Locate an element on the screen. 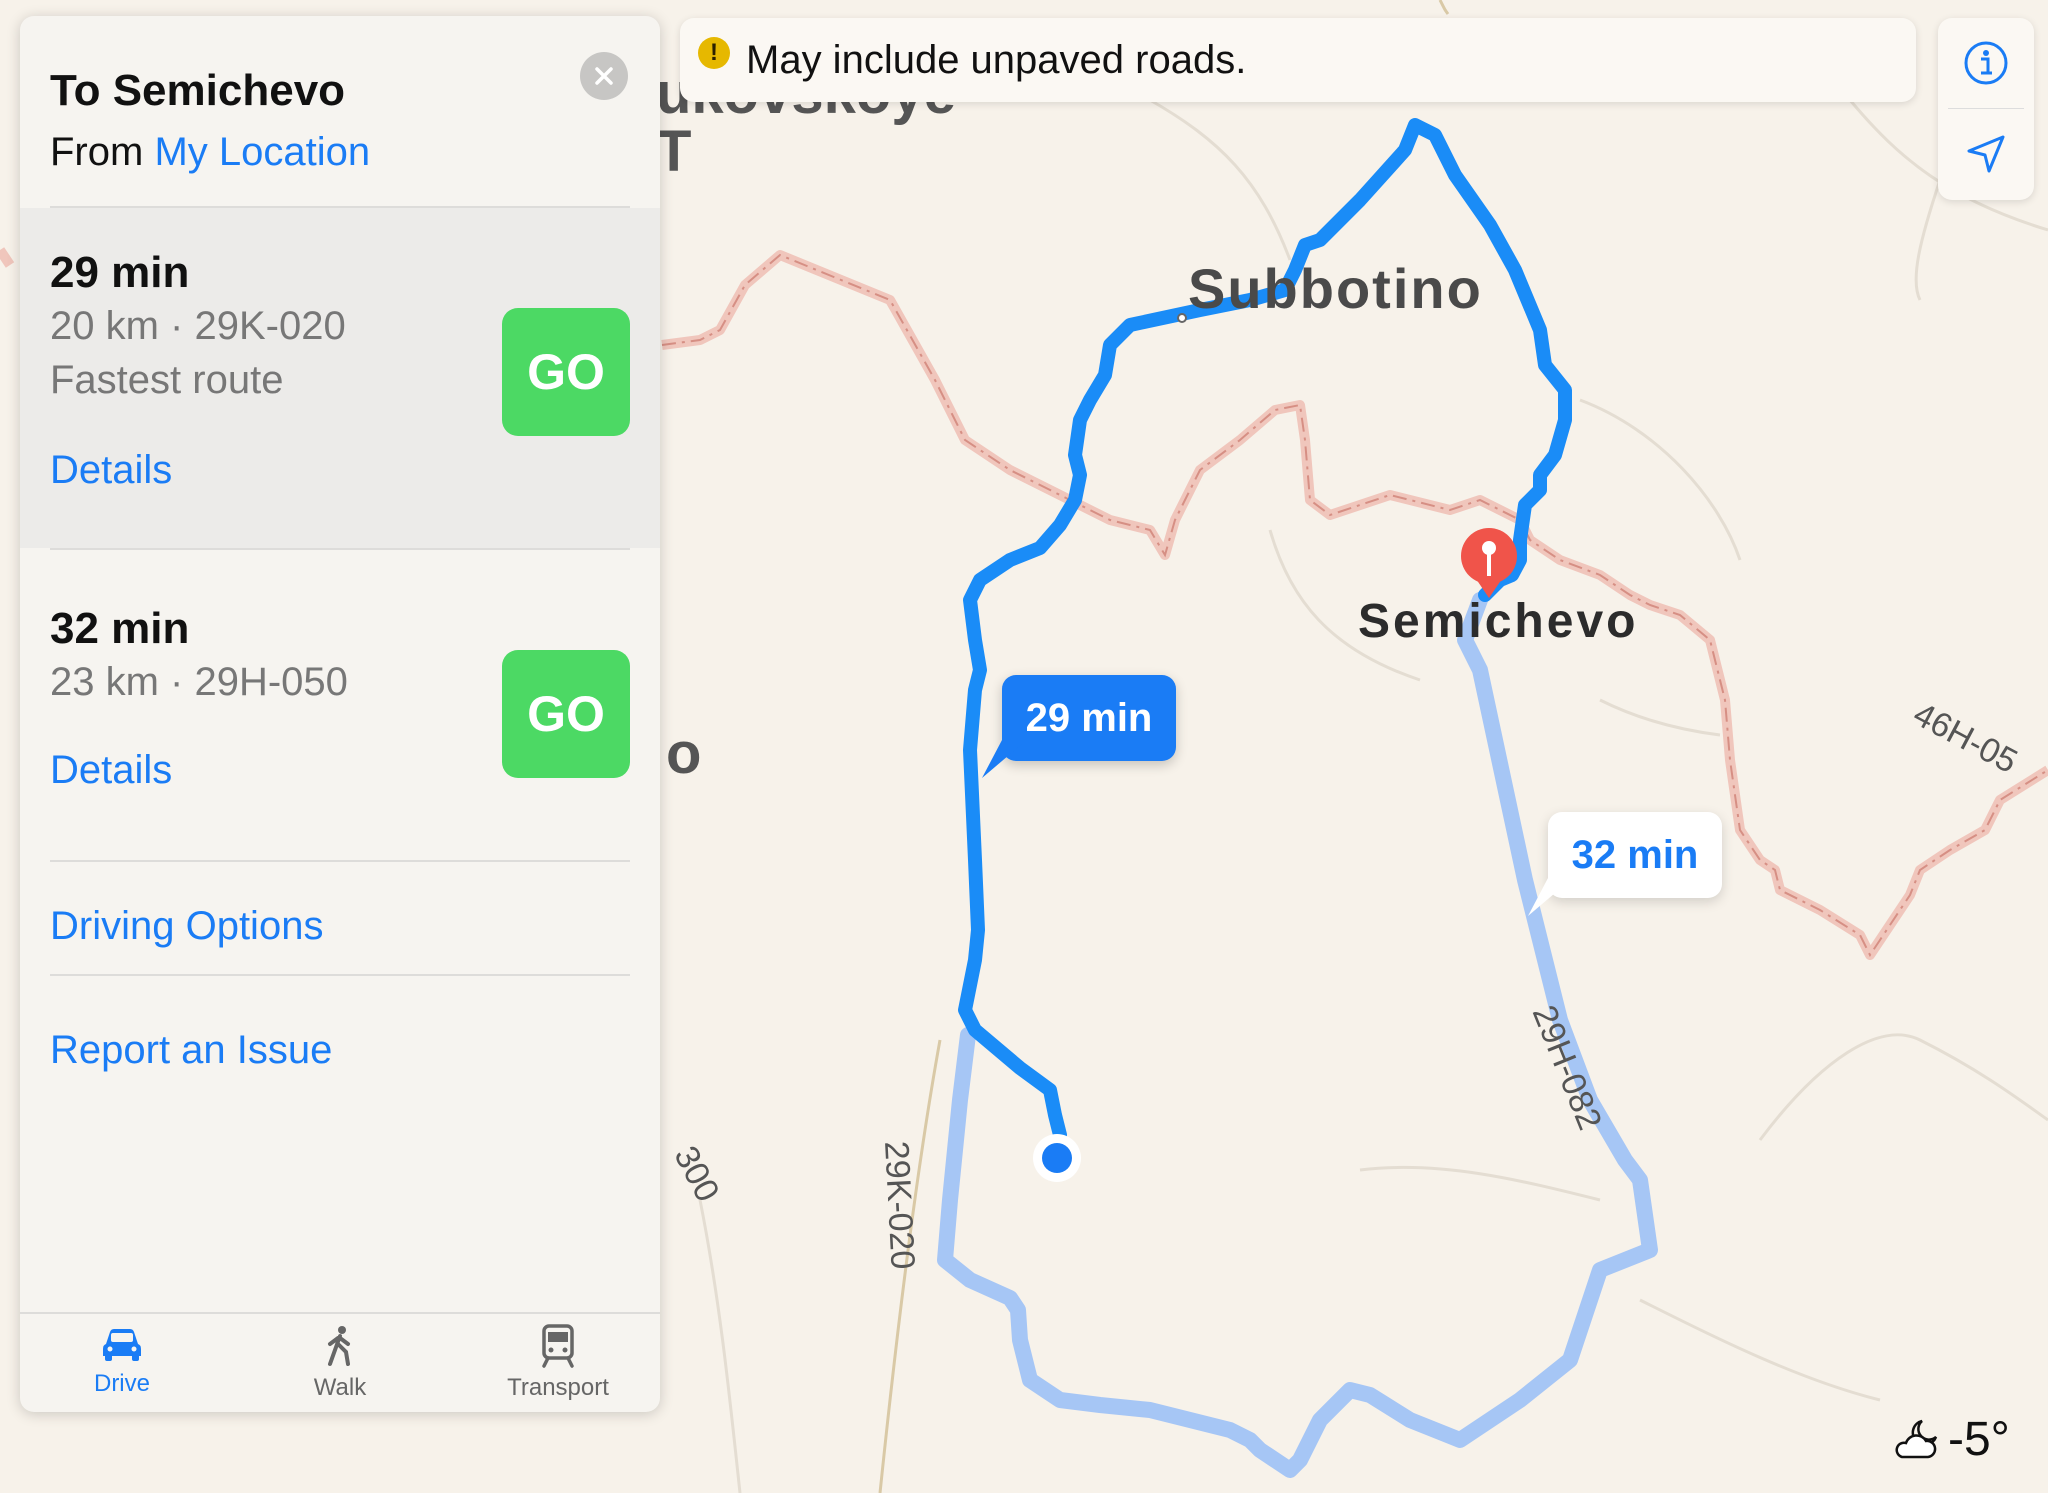 The height and width of the screenshot is (1493, 2048). route-note: Fastest route is located at coordinates (167, 380).